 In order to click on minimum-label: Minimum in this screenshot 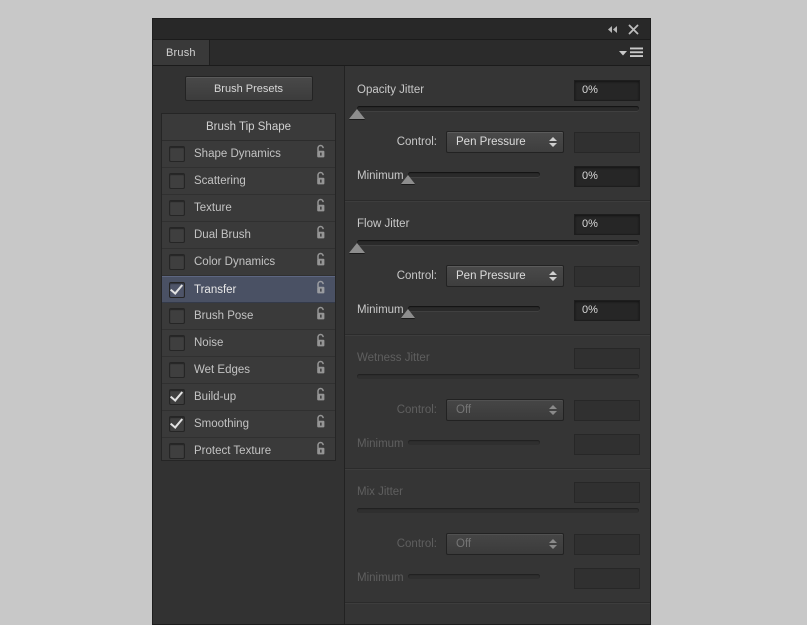, I will do `click(380, 444)`.